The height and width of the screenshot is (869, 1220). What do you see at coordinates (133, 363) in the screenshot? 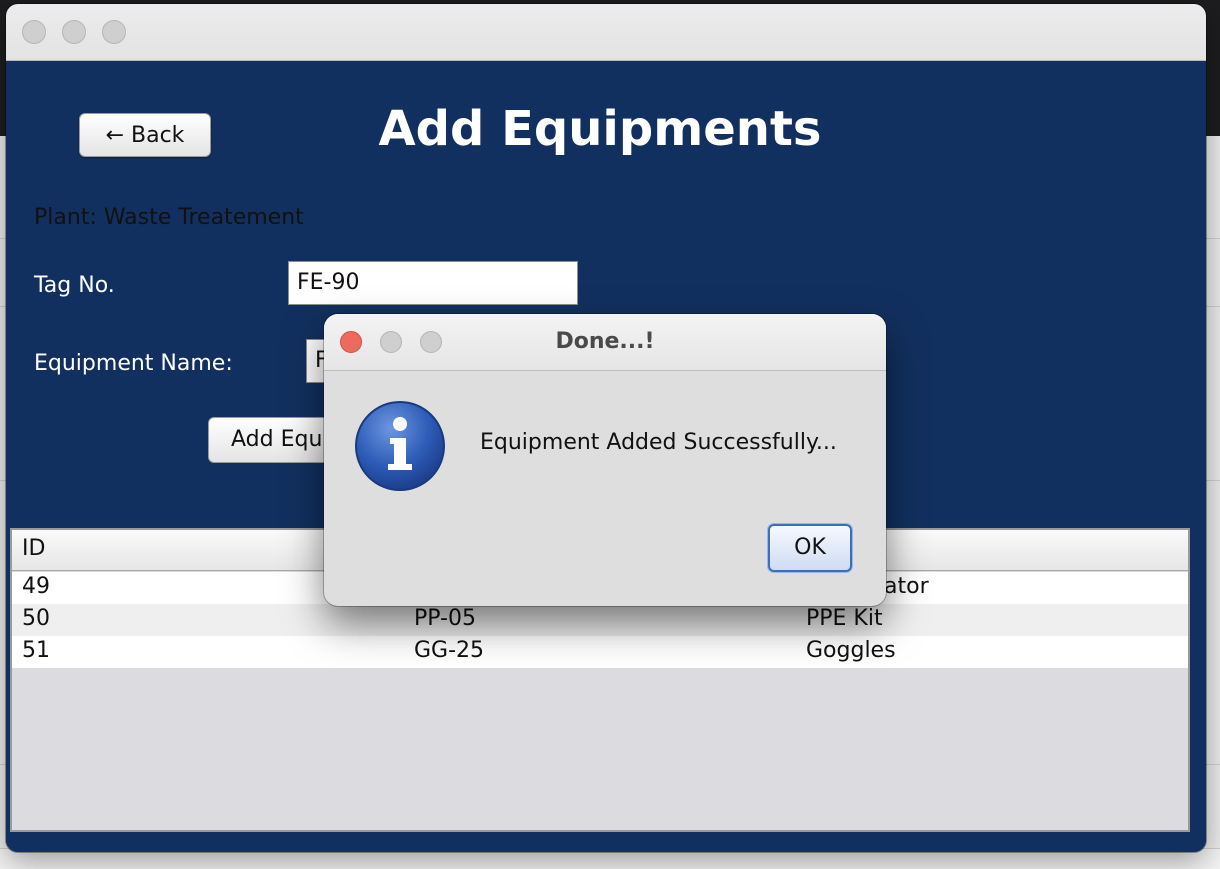
I see `equipment-name-label: Equipment Name:` at bounding box center [133, 363].